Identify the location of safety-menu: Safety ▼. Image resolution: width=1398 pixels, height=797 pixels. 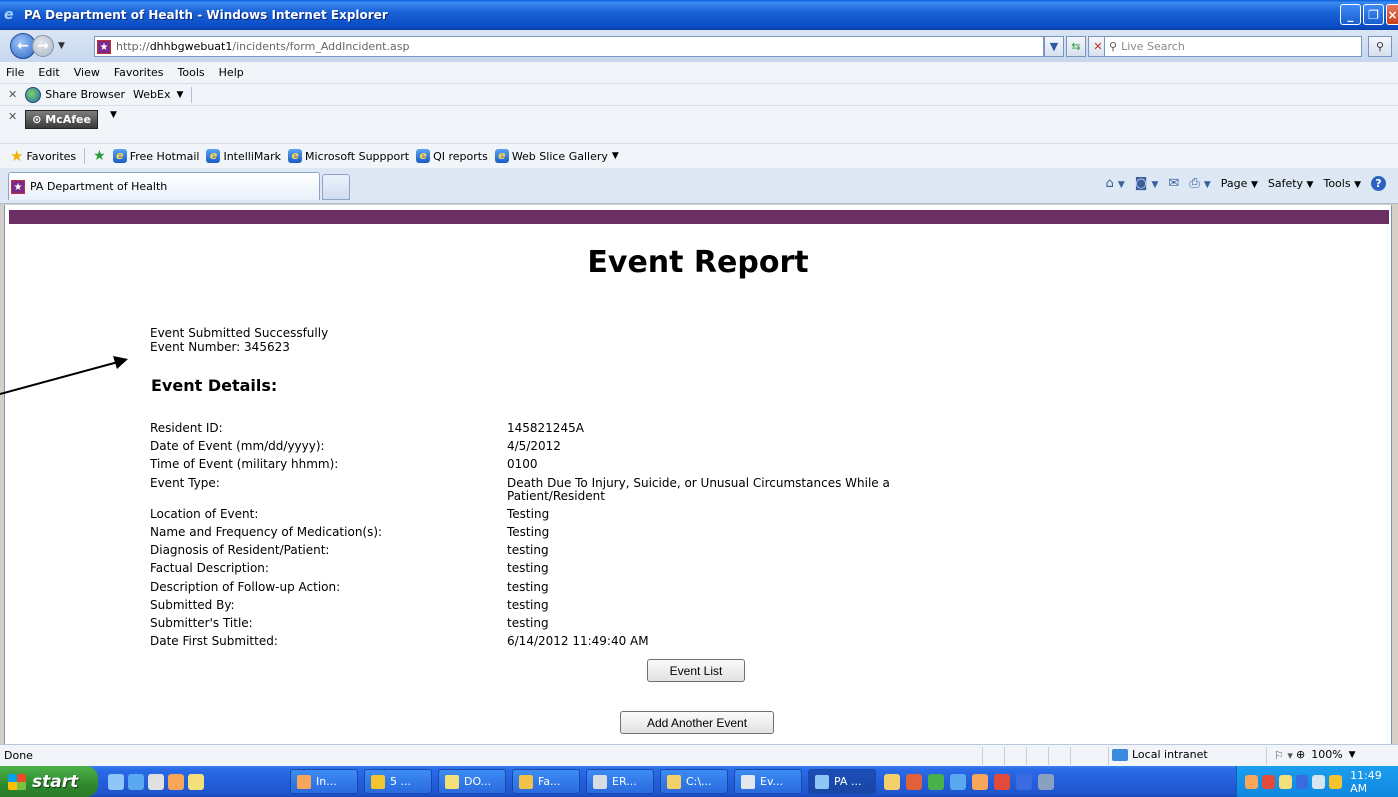
(1291, 183).